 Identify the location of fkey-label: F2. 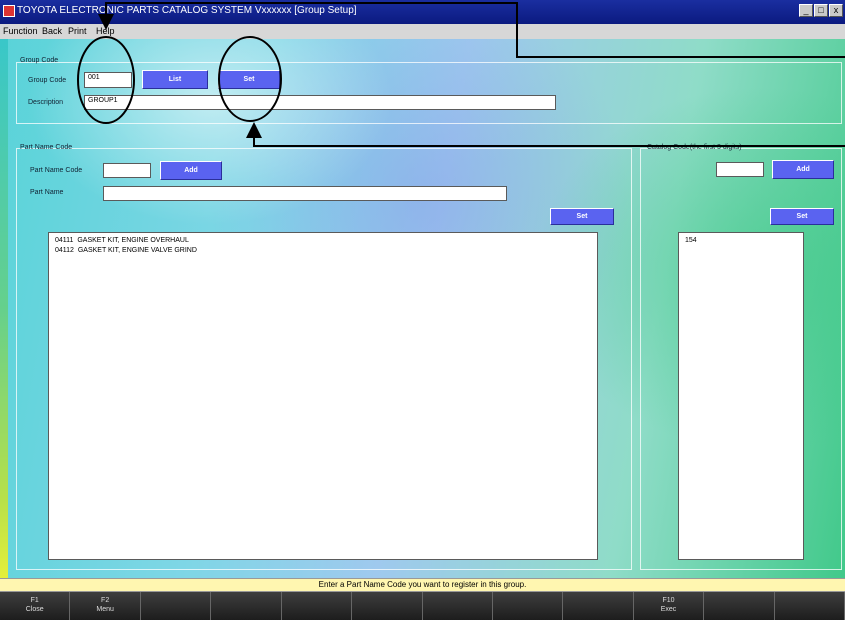
(105, 600).